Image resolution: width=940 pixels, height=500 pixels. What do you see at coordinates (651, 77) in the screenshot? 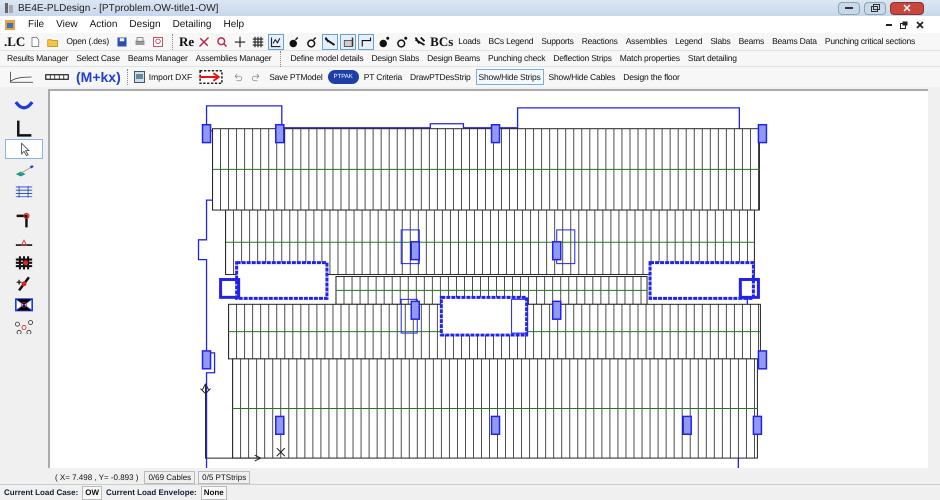
I see `toolbar-button: Design the floor` at bounding box center [651, 77].